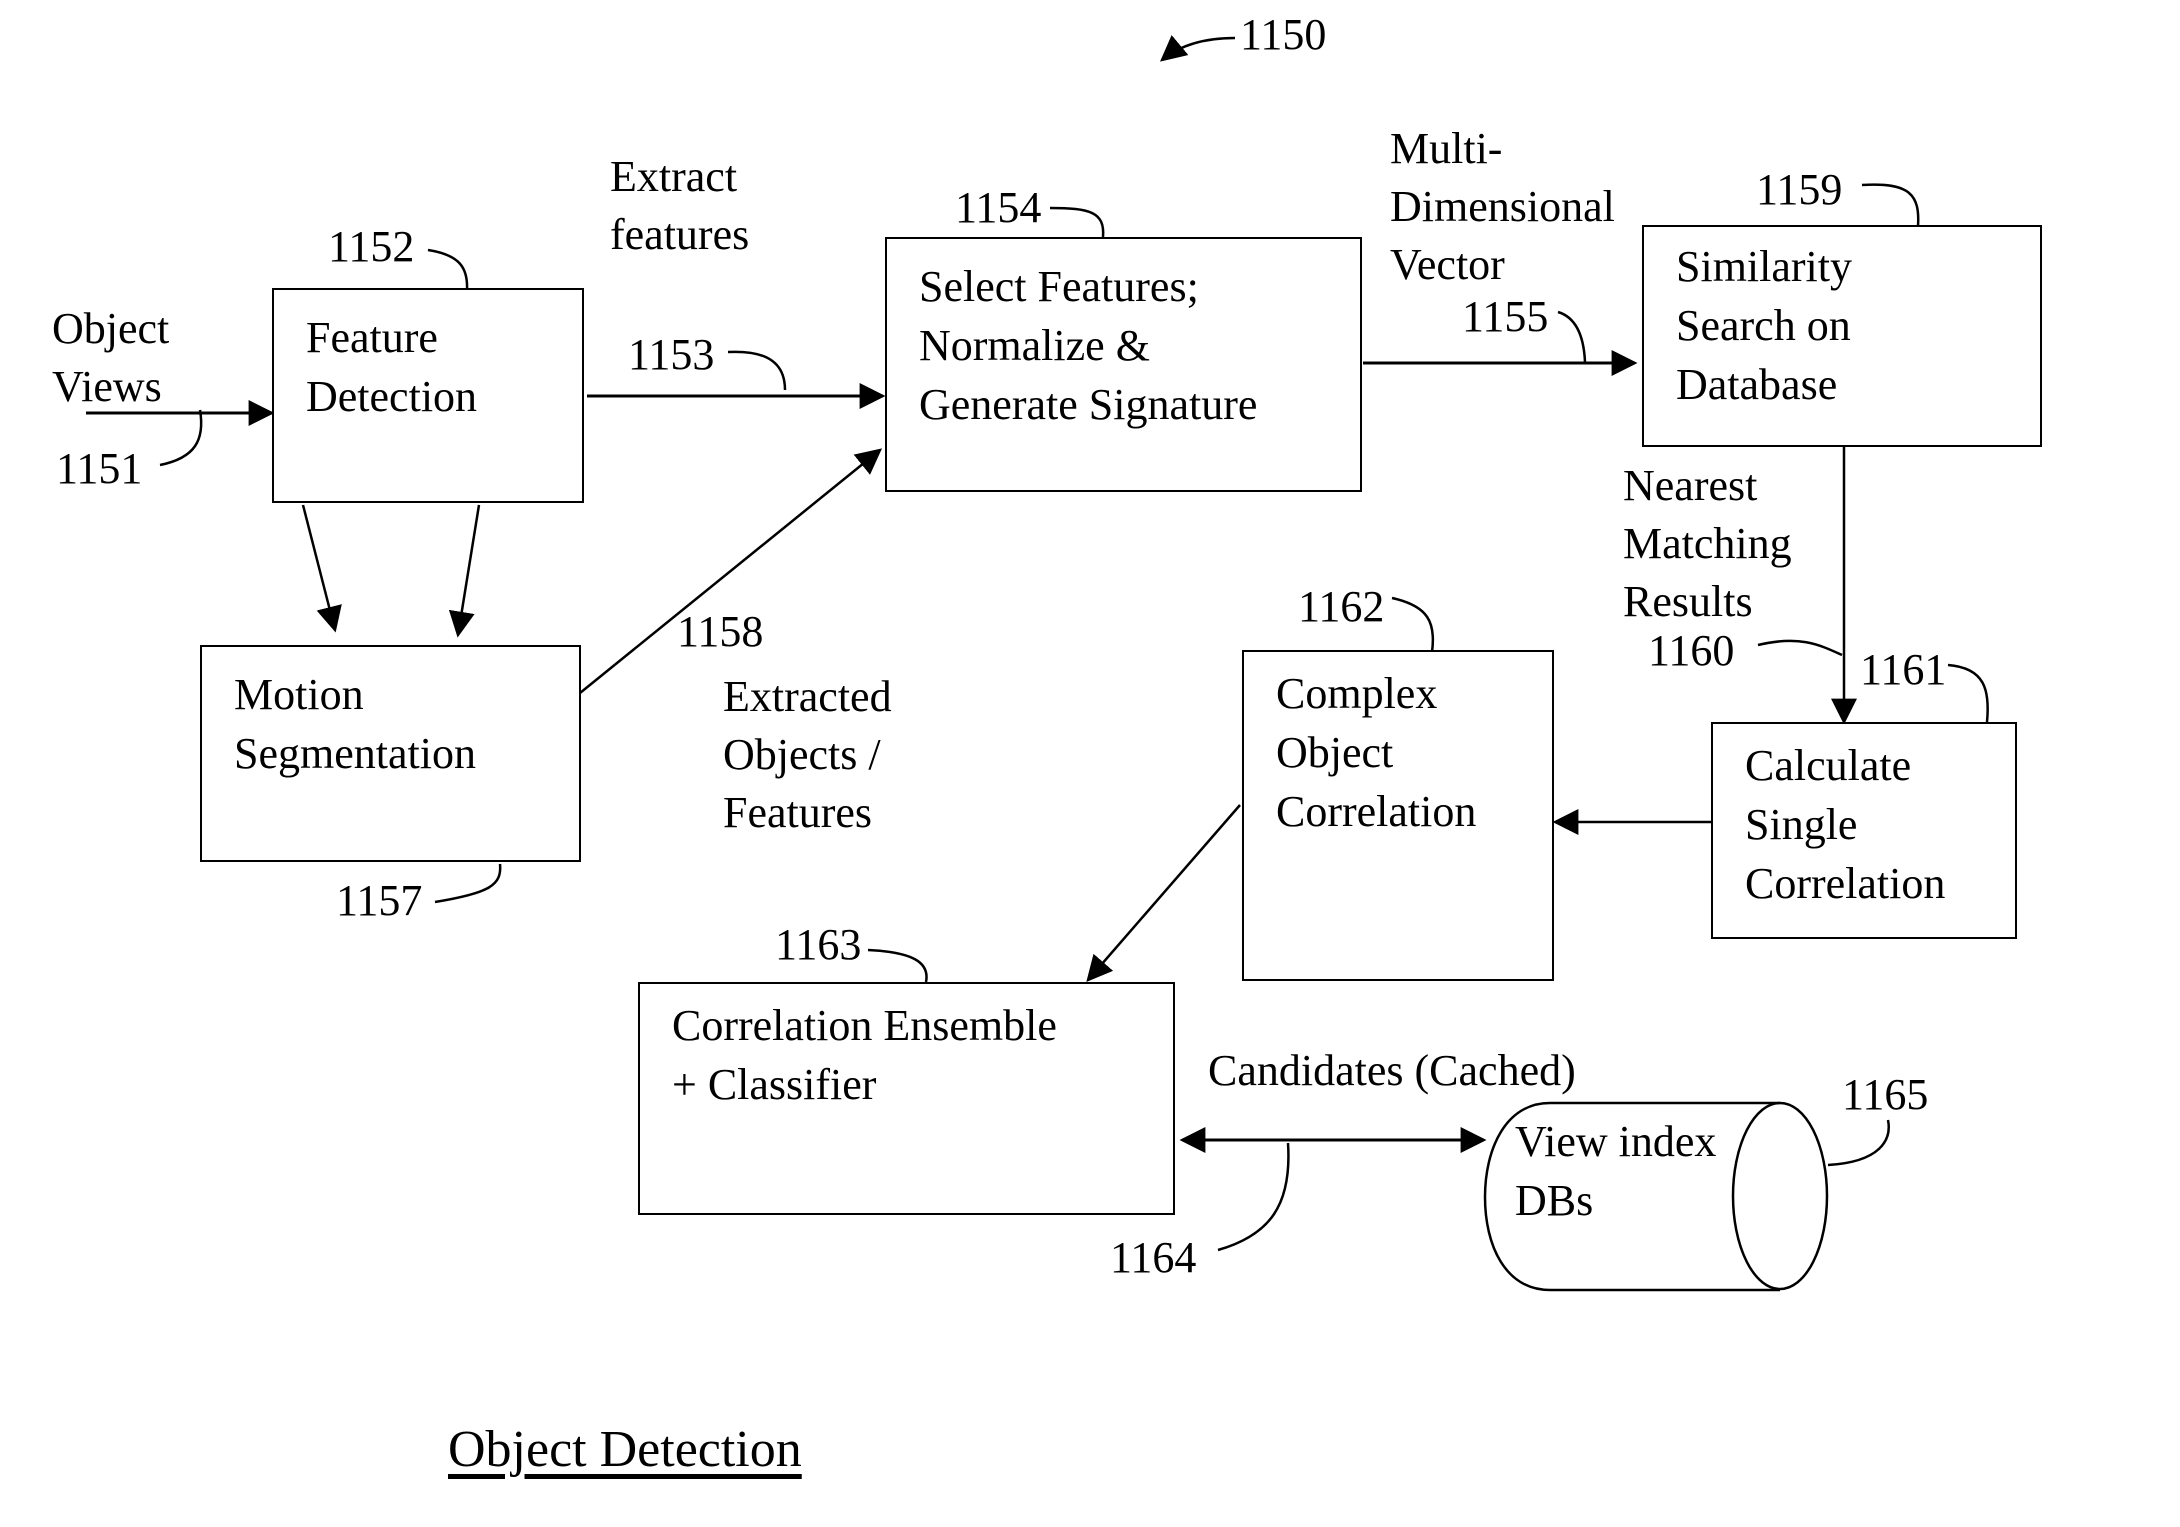 This screenshot has width=2180, height=1527. Describe the element at coordinates (807, 754) in the screenshot. I see `extracted-objects-label: Extracted Objects / Features` at that location.